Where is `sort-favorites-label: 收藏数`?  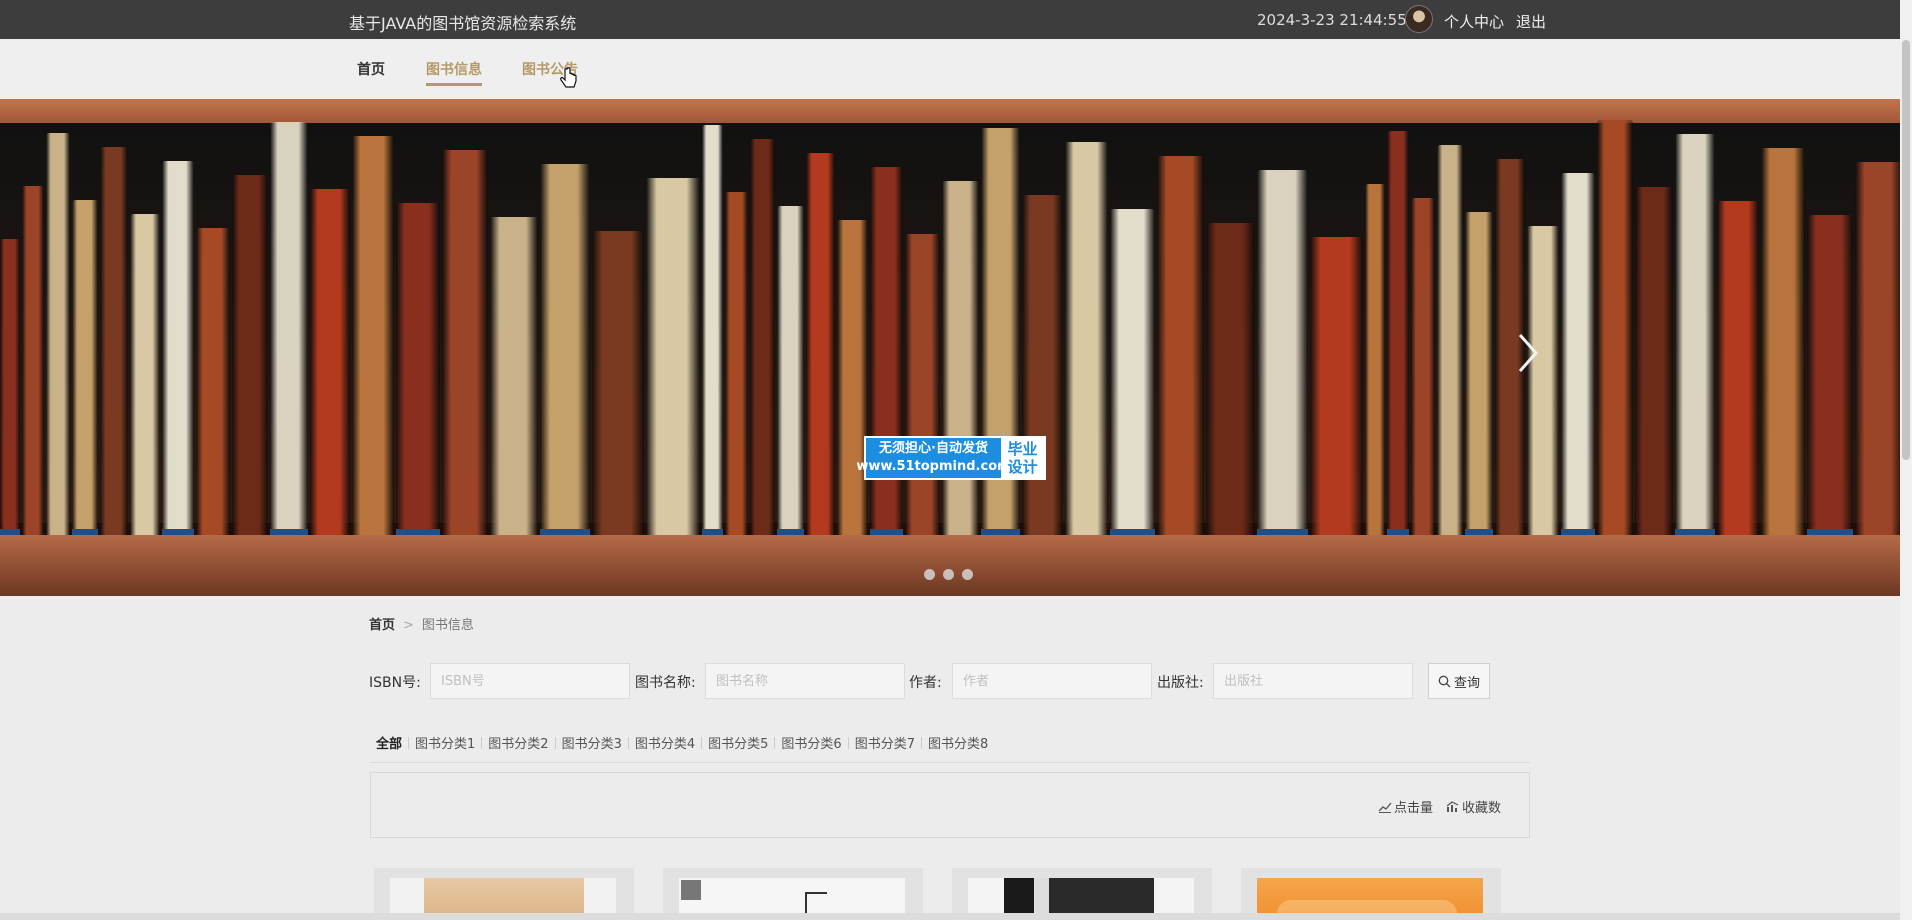
sort-favorites-label: 收藏数 is located at coordinates (1482, 808).